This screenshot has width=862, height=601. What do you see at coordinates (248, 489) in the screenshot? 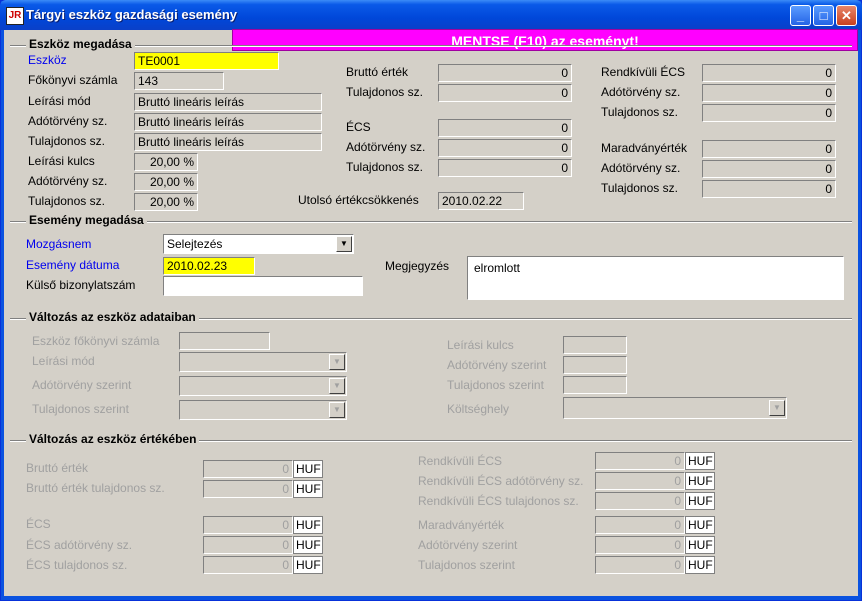
I see `ve-brutto-tul-field: 0` at bounding box center [248, 489].